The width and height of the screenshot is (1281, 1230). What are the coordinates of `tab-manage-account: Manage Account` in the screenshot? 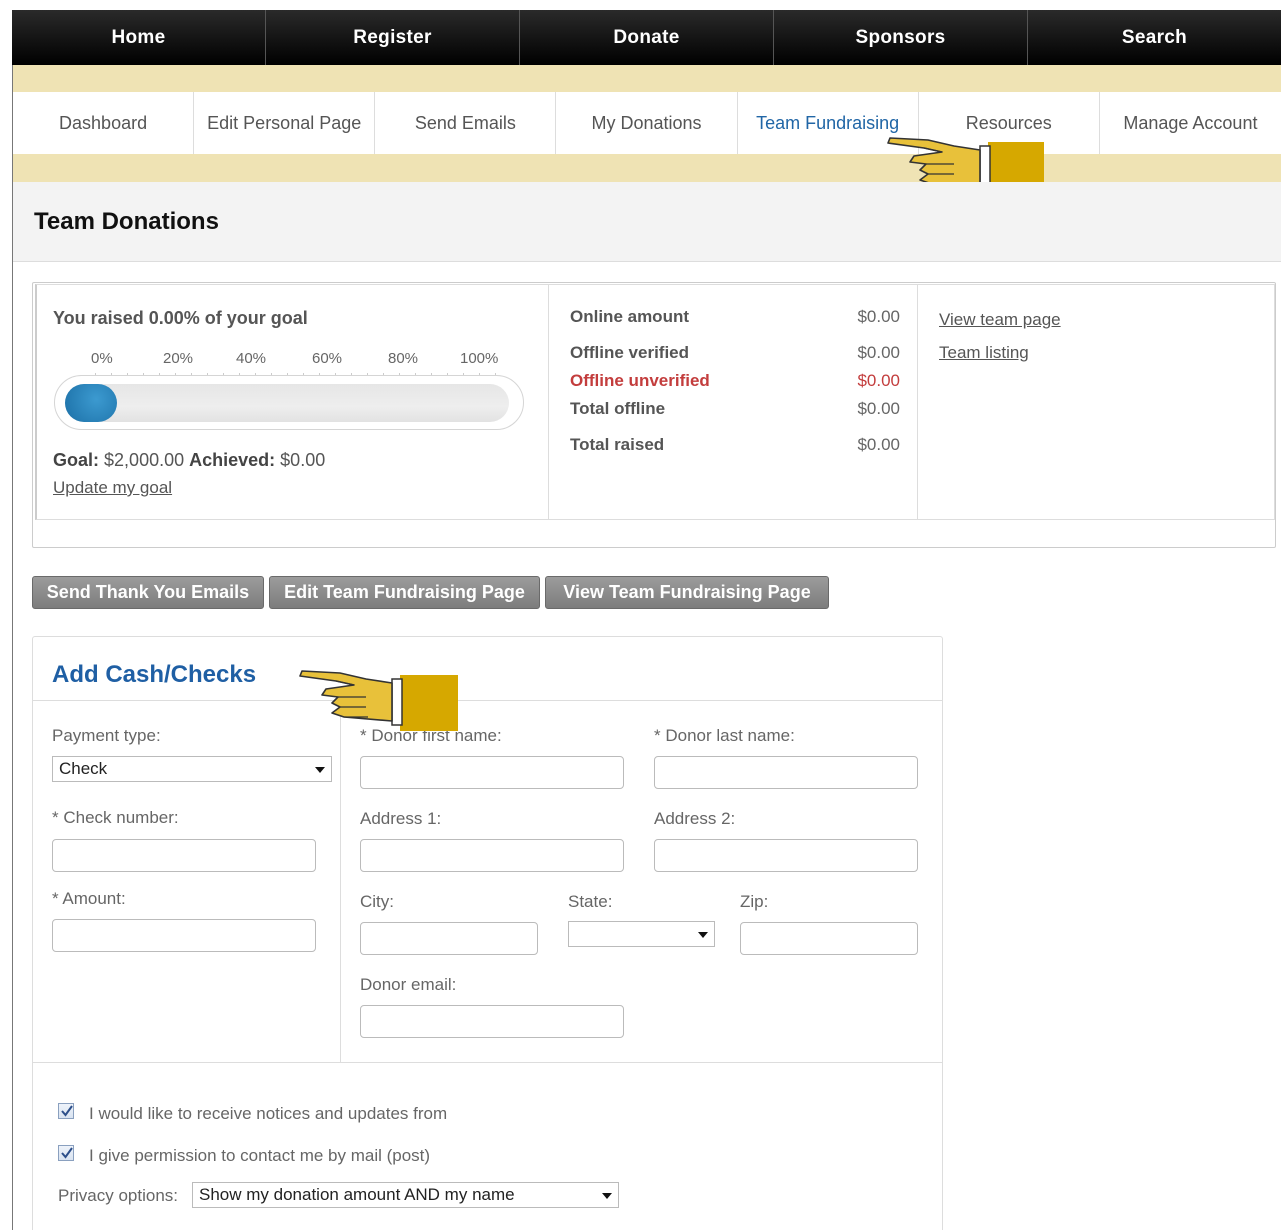 It's located at (1190, 123).